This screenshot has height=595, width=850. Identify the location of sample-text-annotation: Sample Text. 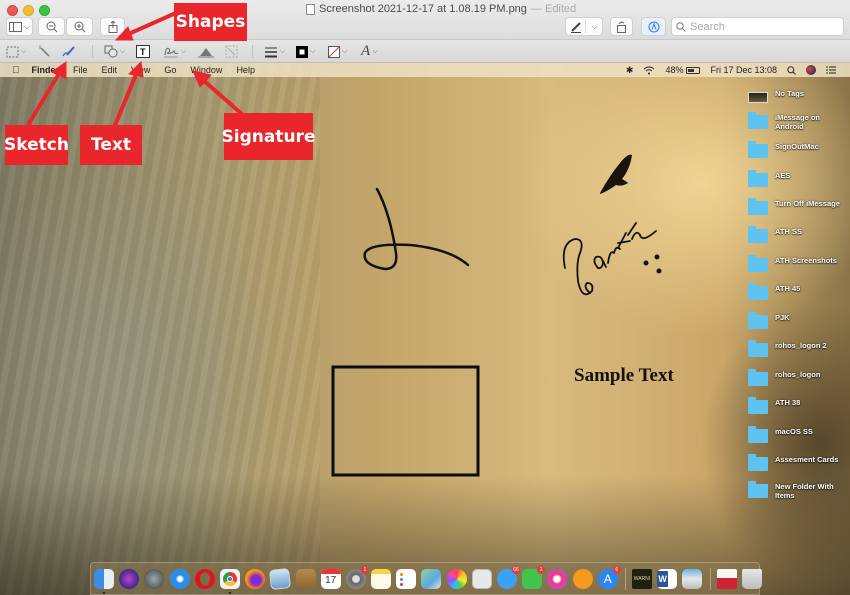
(624, 376).